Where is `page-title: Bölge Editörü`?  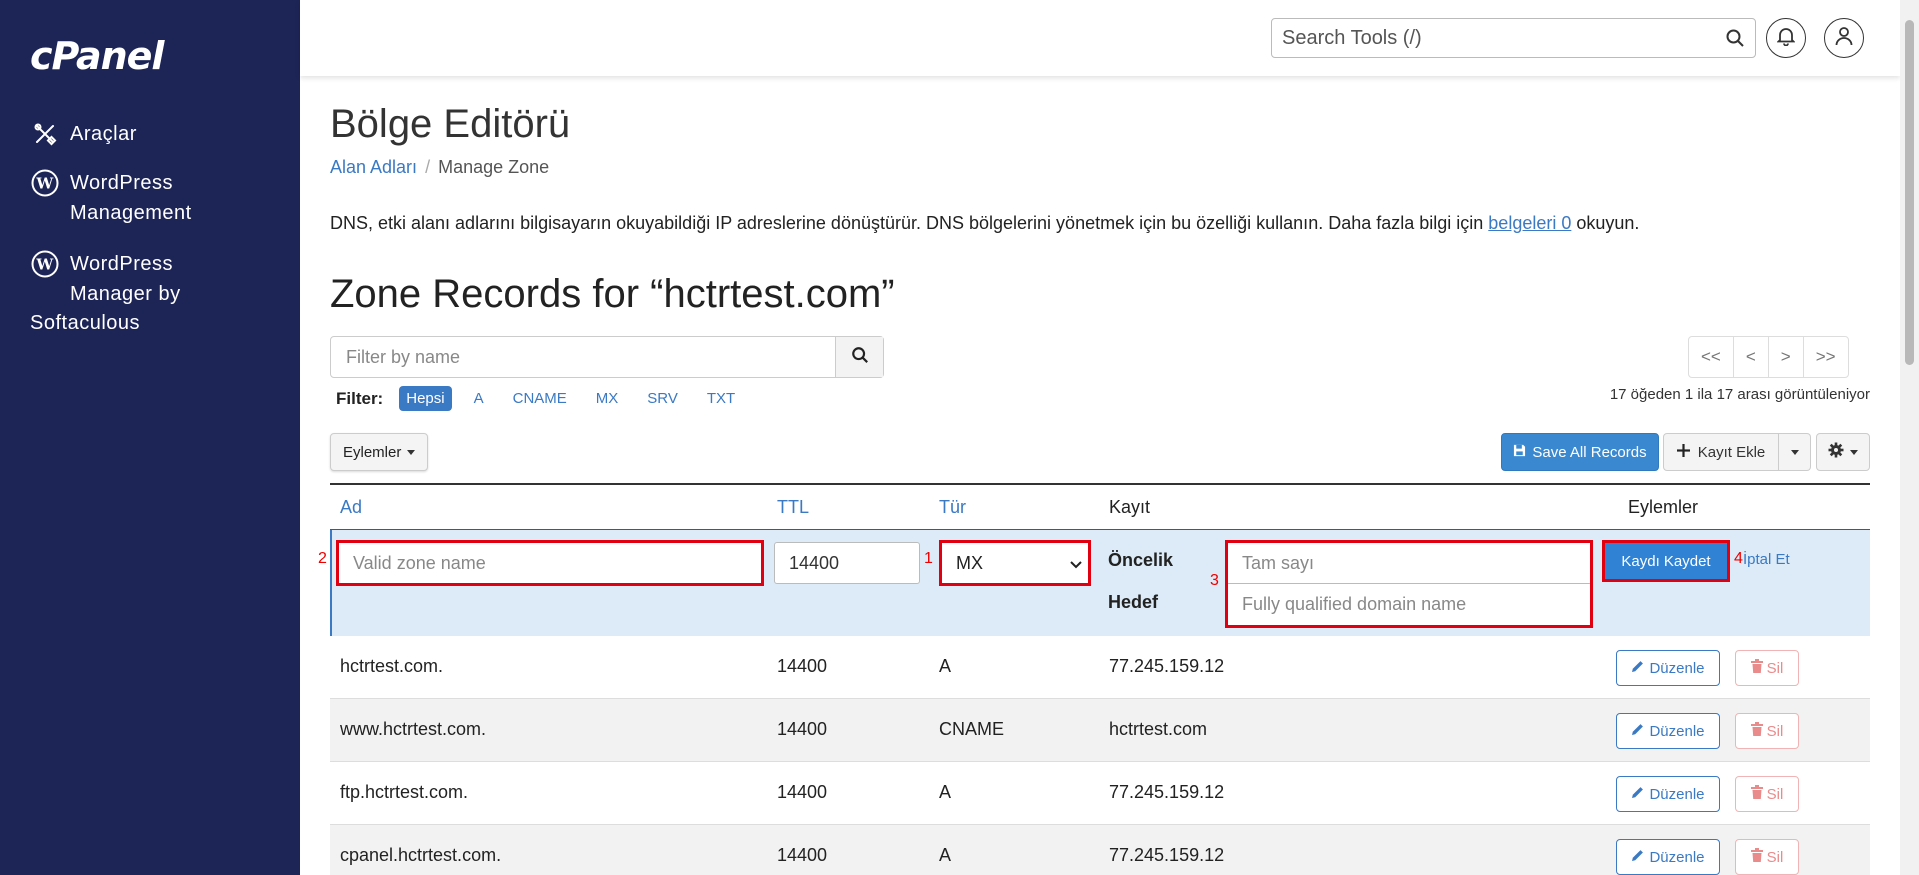 page-title: Bölge Editörü is located at coordinates (450, 124).